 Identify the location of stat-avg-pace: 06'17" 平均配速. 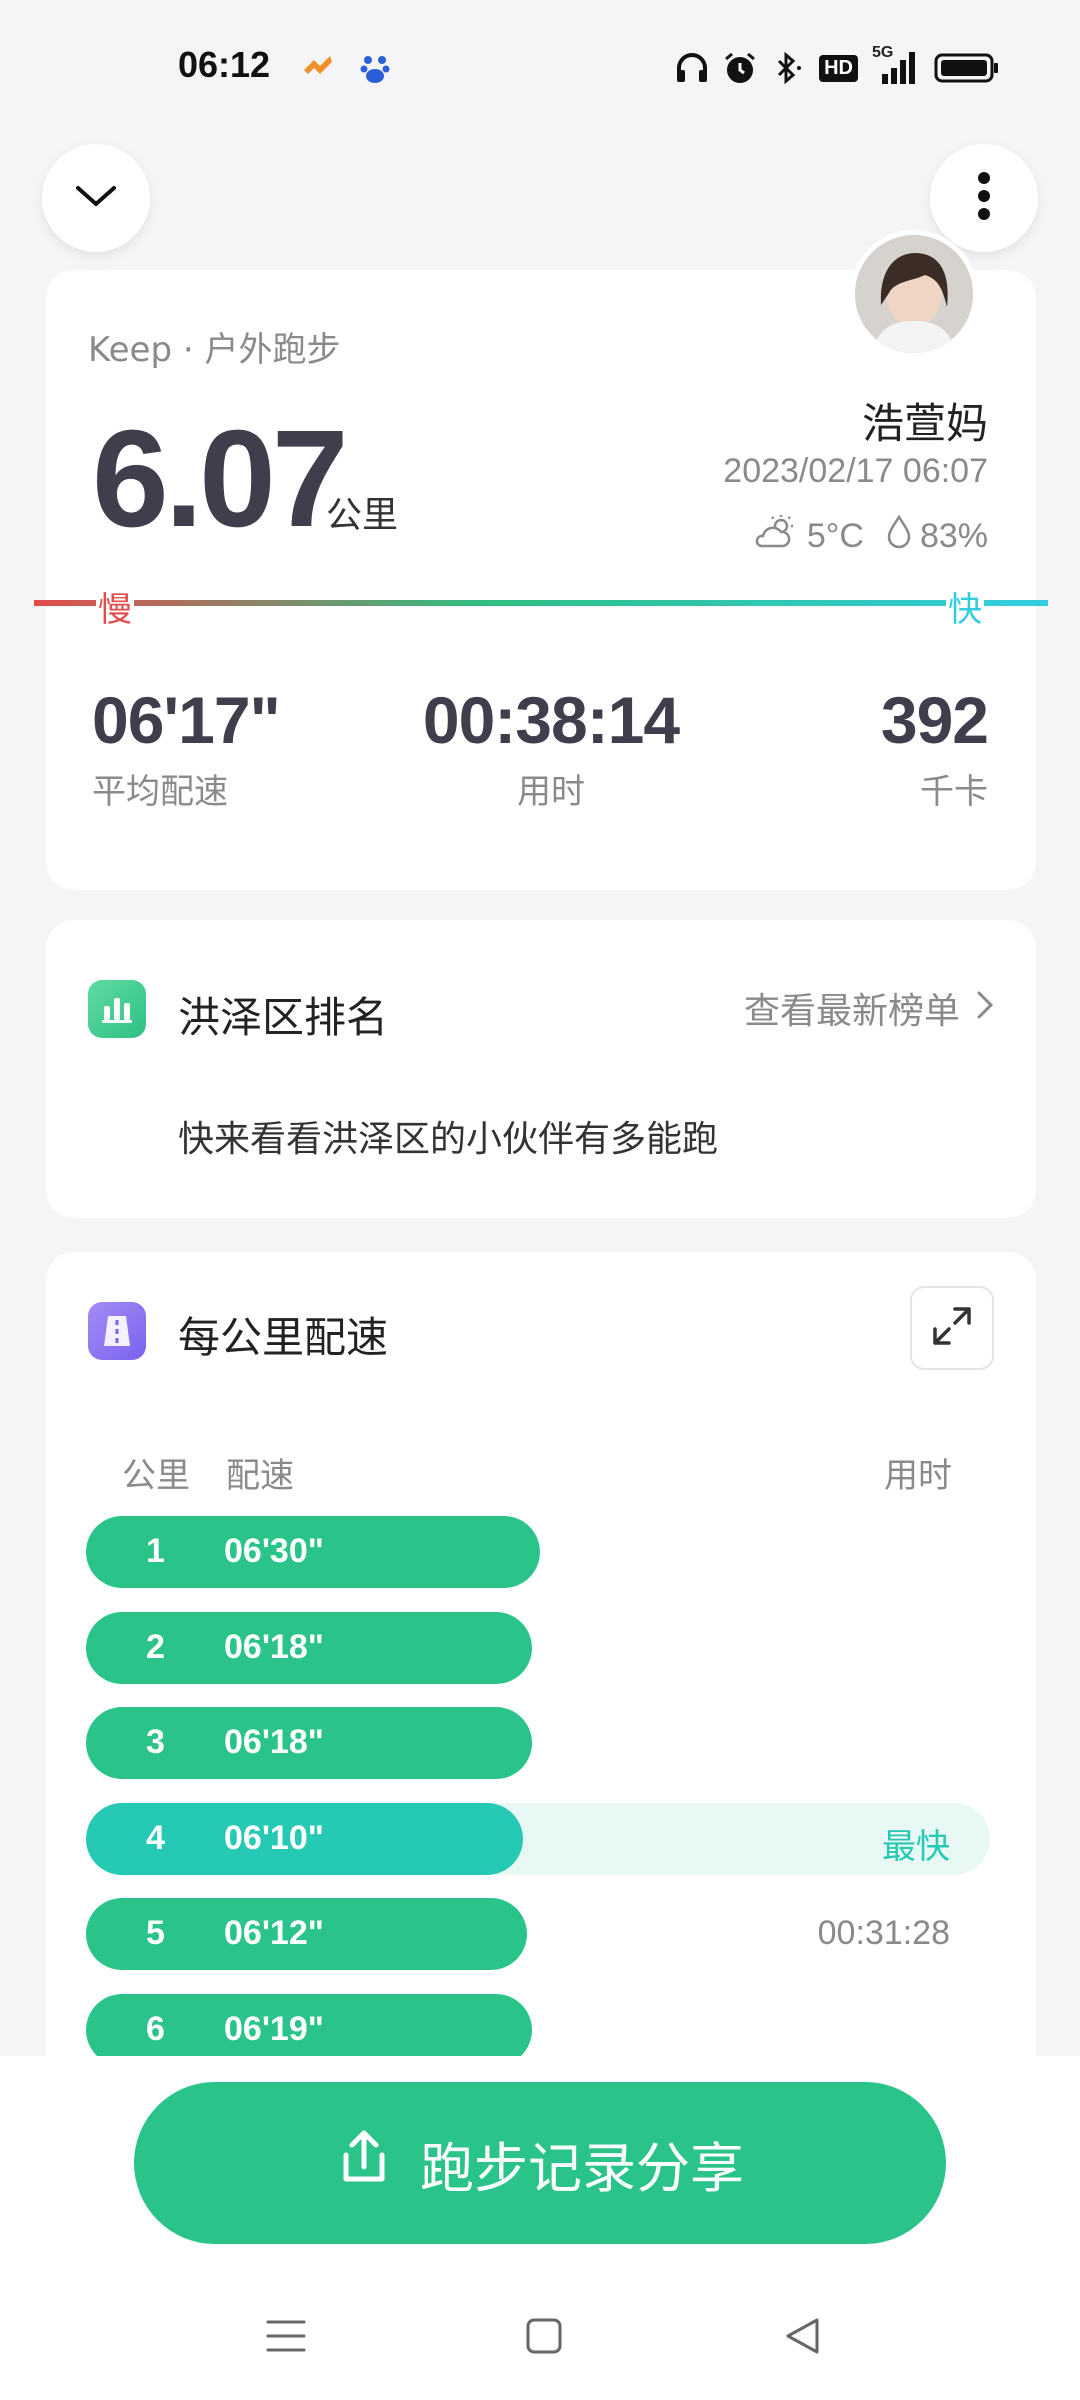
(186, 747).